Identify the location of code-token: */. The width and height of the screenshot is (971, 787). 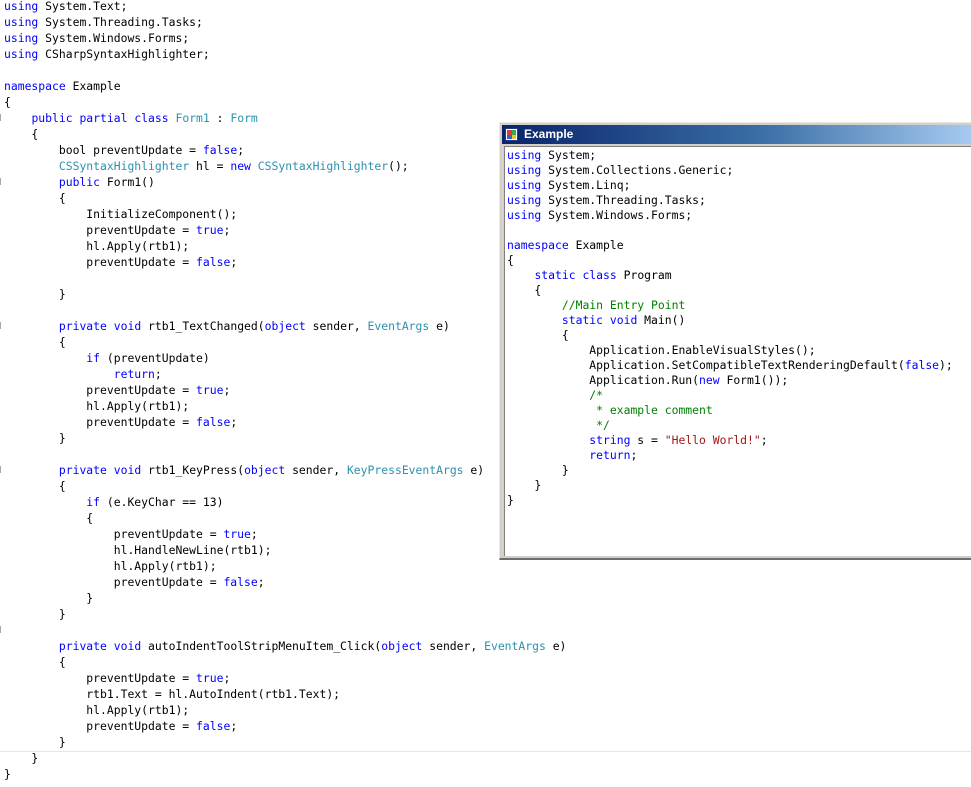
(603, 425).